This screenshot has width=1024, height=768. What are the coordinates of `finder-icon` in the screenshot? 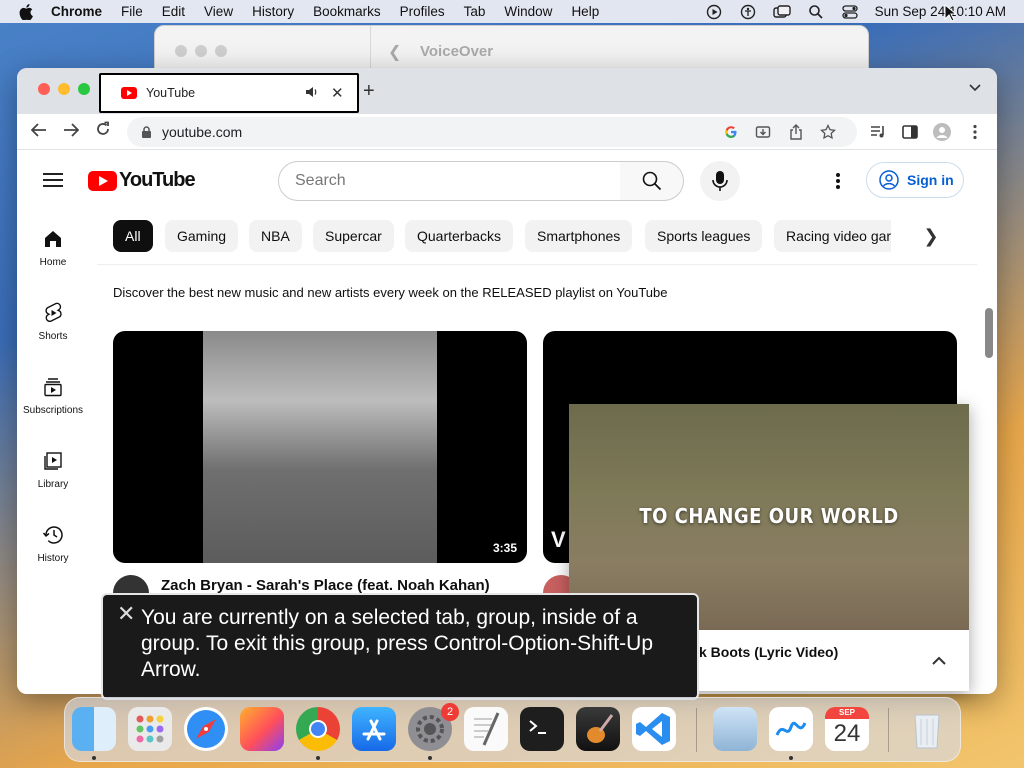 It's located at (94, 729).